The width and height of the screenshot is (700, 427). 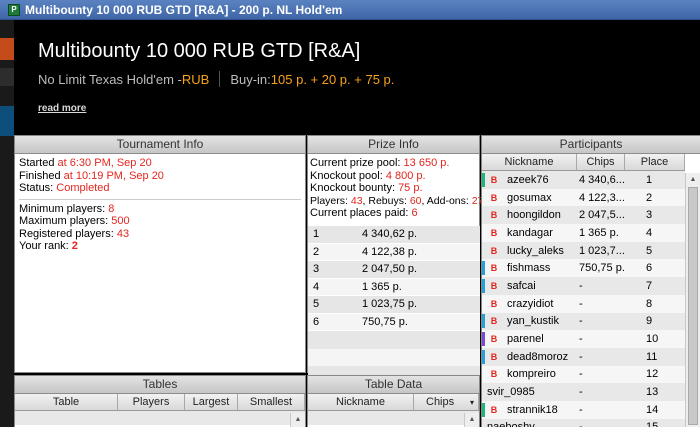 I want to click on table-data-scrollbar: ▲, so click(x=471, y=420).